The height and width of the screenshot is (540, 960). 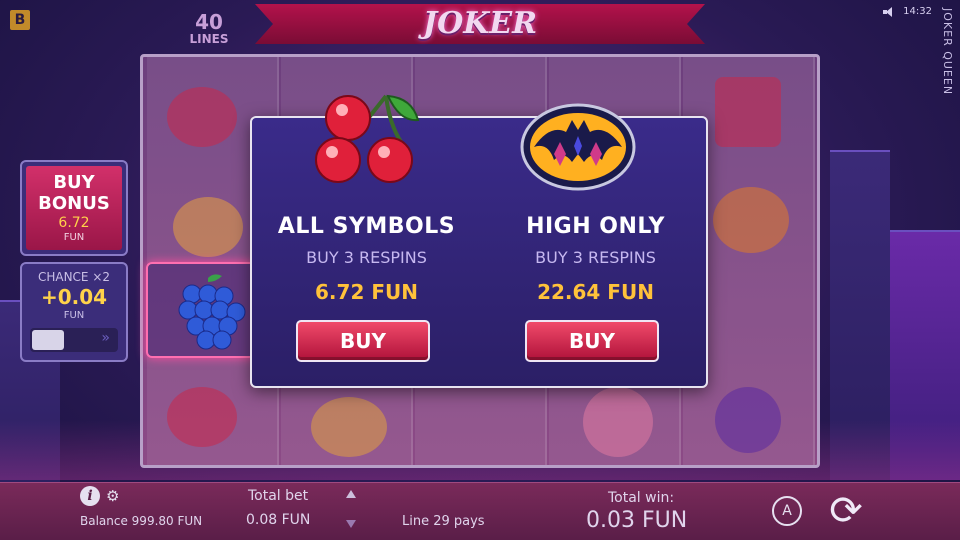 I want to click on total-bet-value: 0.08 FUN, so click(x=278, y=520).